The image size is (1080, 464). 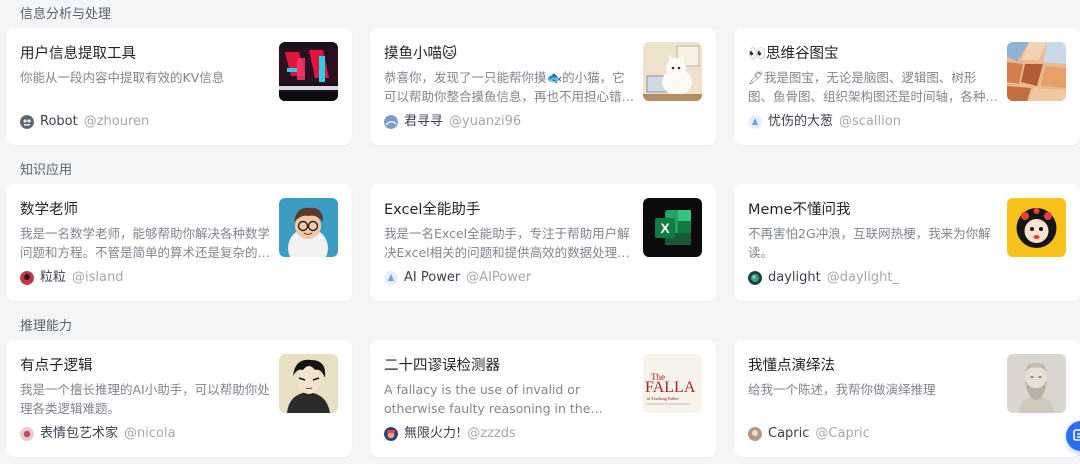 What do you see at coordinates (870, 121) in the screenshot?
I see `author-handle: @scallion` at bounding box center [870, 121].